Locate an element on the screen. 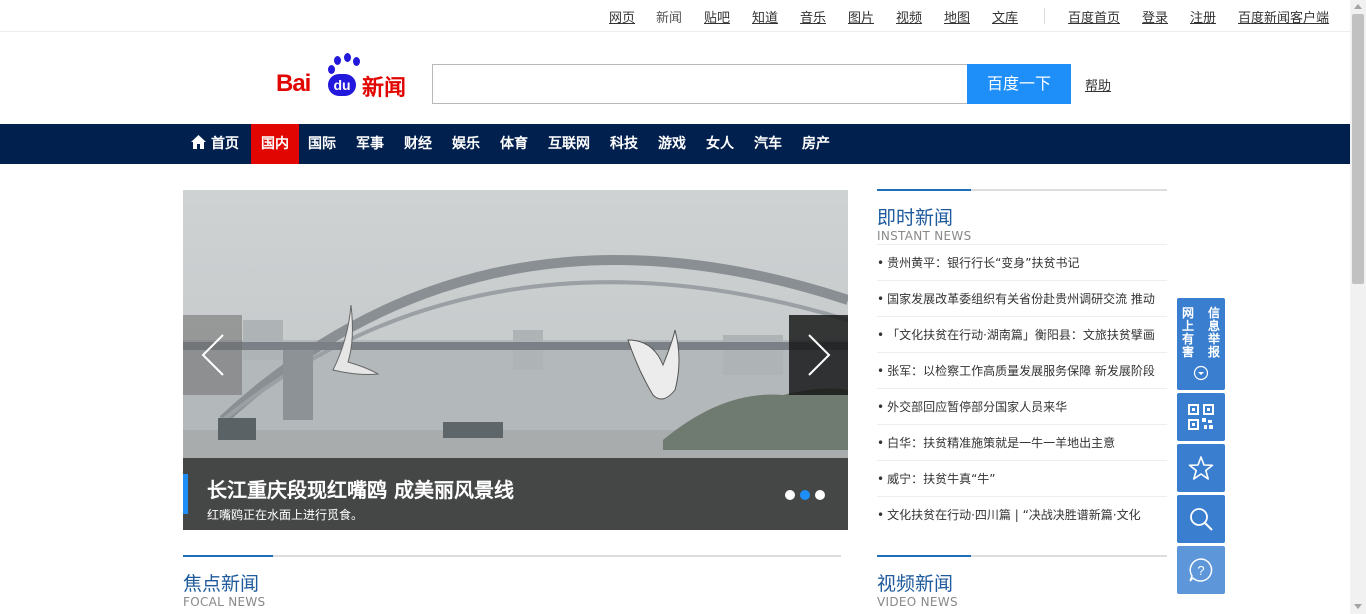 The height and width of the screenshot is (614, 1366). focal-news-title: 焦点新闻 is located at coordinates (221, 584).